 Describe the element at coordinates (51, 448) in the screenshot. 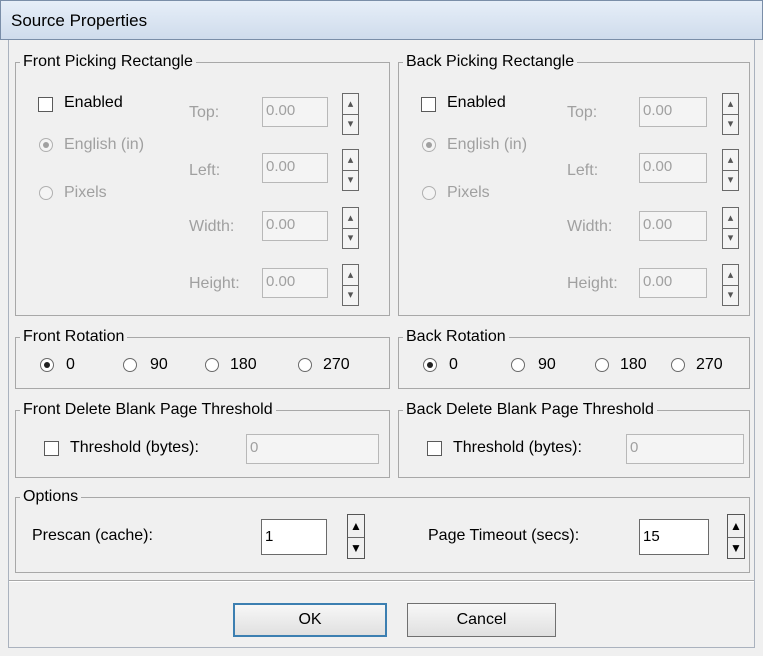

I see `front-threshold-checkbox` at that location.